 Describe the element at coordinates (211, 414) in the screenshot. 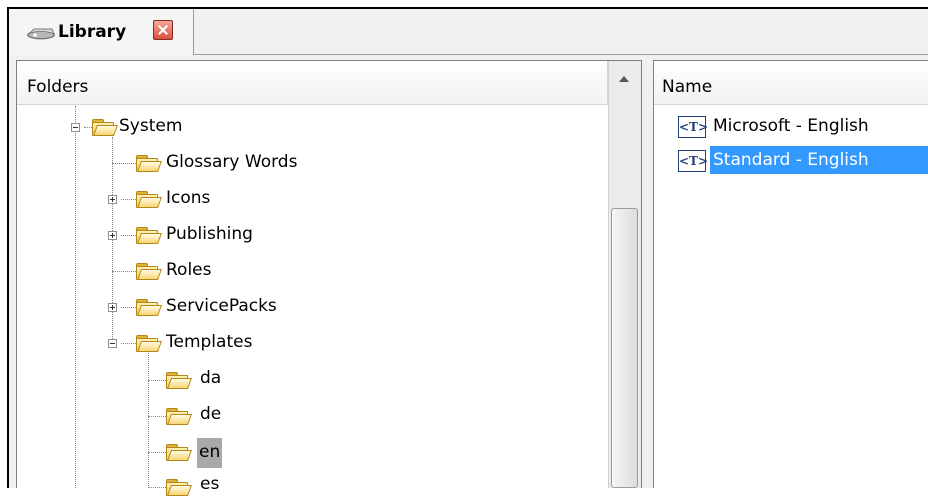

I see `tree-item-label: de` at that location.